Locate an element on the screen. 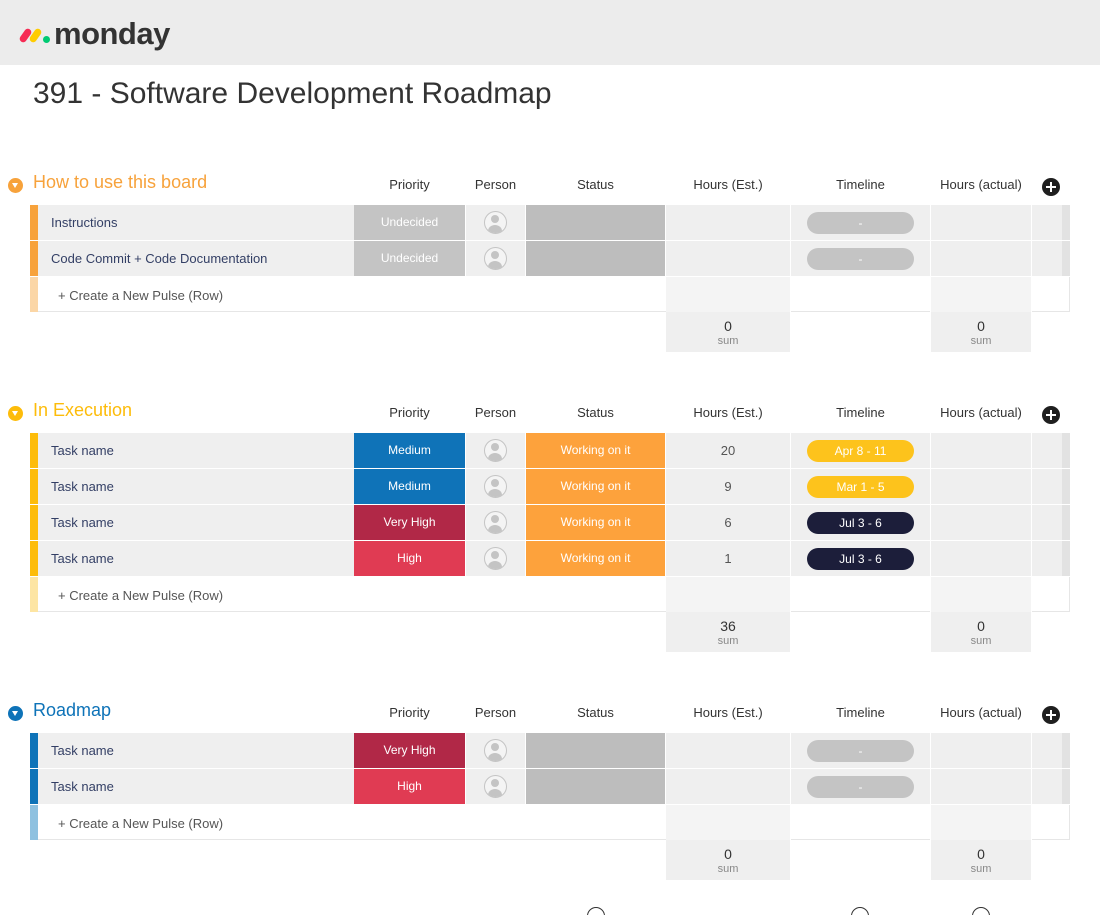 The image size is (1100, 915). timeline-cell: Apr 8 - 11 is located at coordinates (860, 450).